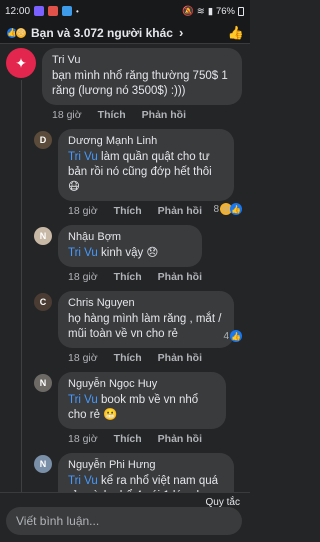  I want to click on sad-reaction-icon: 😢, so click(21, 32).